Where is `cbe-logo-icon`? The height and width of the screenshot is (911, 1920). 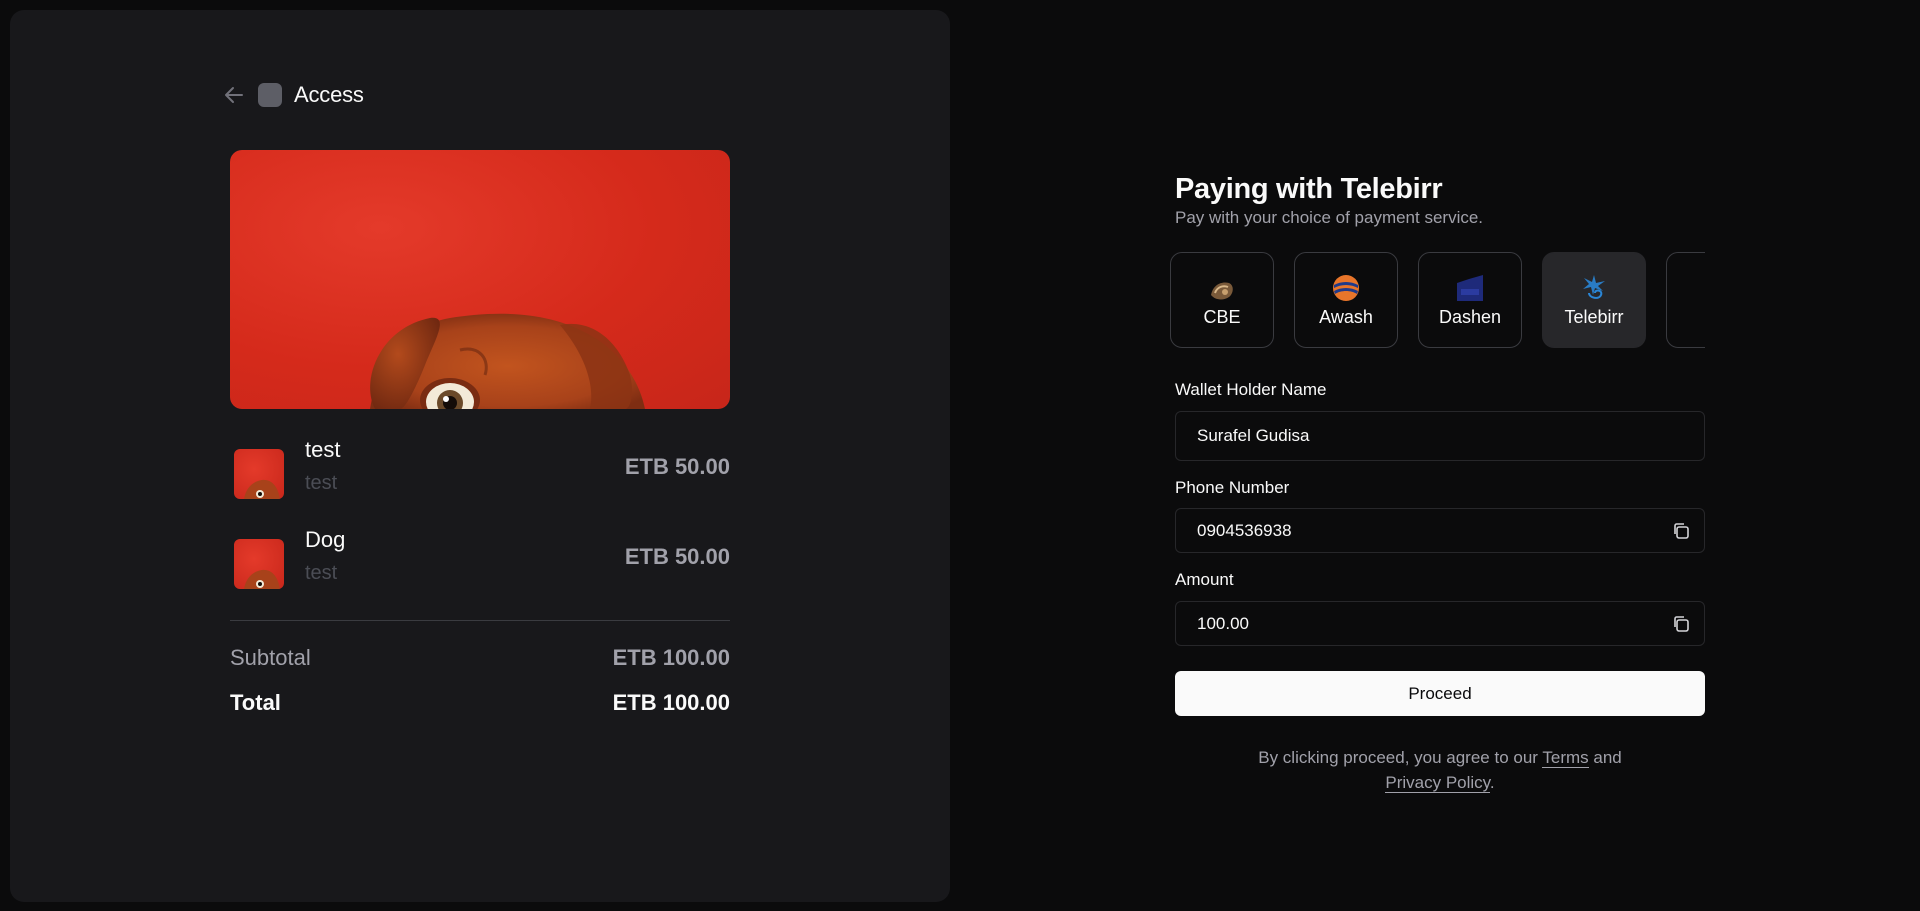 cbe-logo-icon is located at coordinates (1222, 288).